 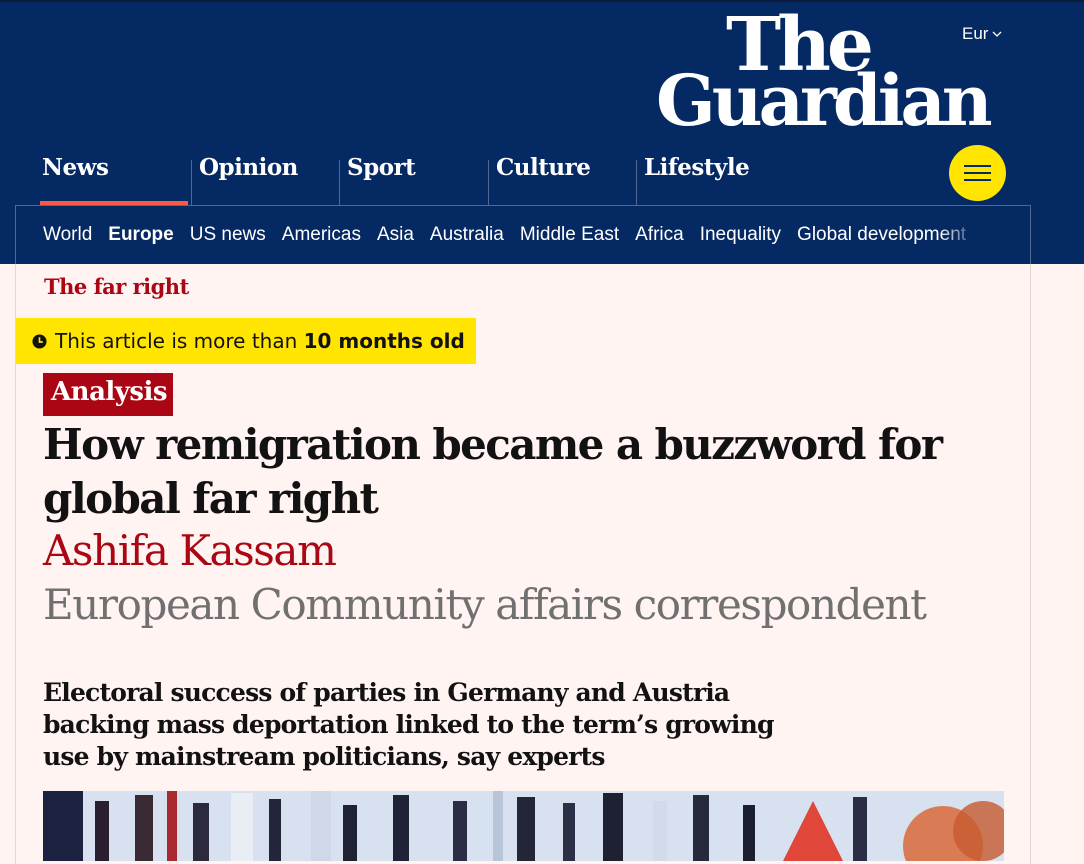 I want to click on clock-icon, so click(x=39, y=341).